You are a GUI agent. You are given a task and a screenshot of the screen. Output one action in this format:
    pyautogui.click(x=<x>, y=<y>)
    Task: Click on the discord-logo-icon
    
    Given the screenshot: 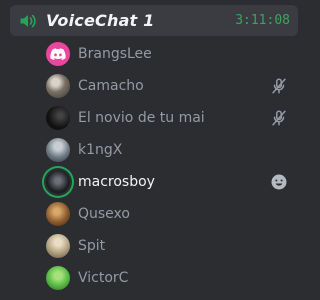 What is the action you would take?
    pyautogui.click(x=58, y=54)
    